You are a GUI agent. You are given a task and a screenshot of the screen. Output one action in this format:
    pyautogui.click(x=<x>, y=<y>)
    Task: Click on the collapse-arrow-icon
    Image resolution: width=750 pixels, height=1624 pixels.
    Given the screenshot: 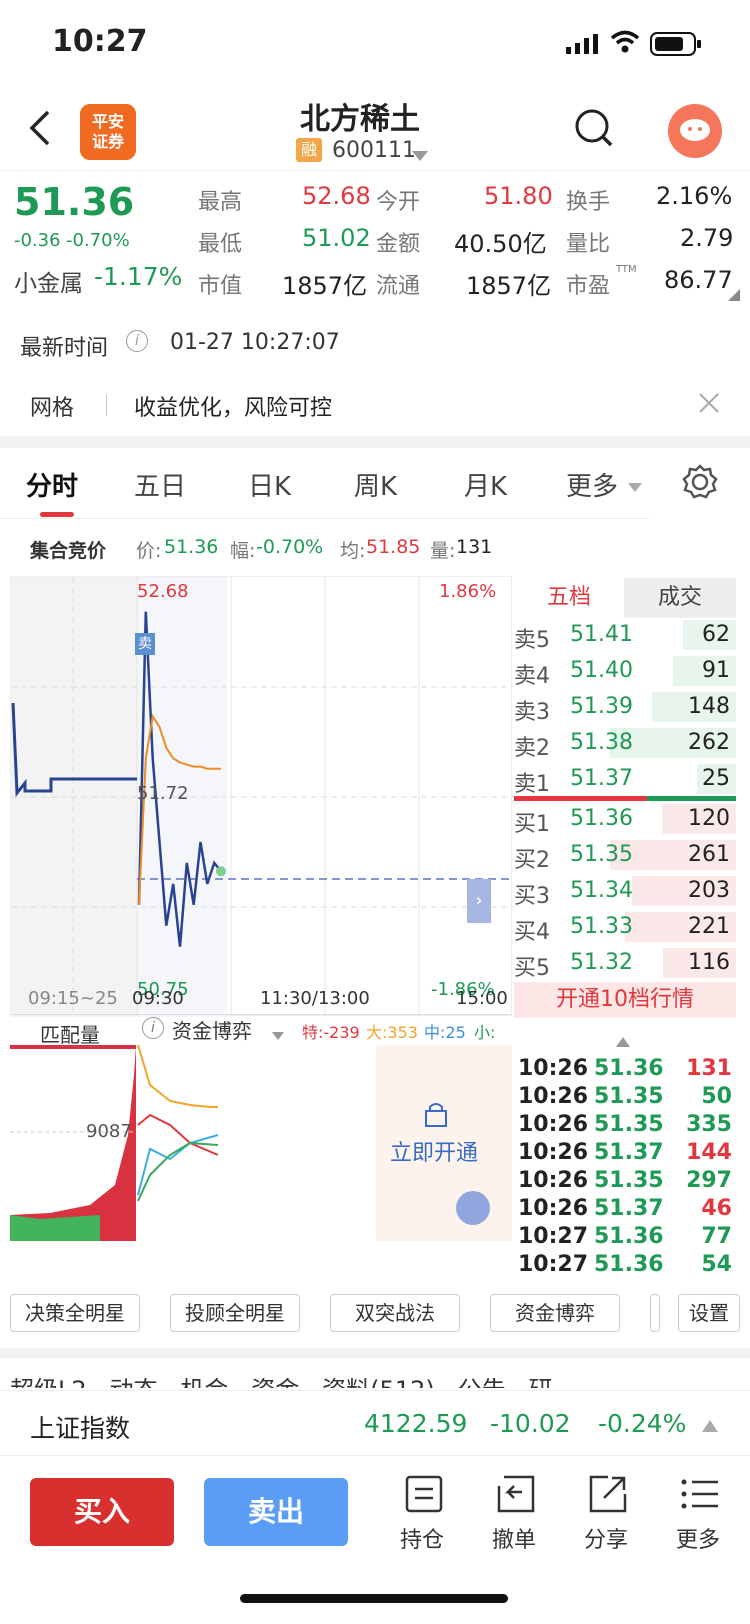 What is the action you would take?
    pyautogui.click(x=623, y=1039)
    